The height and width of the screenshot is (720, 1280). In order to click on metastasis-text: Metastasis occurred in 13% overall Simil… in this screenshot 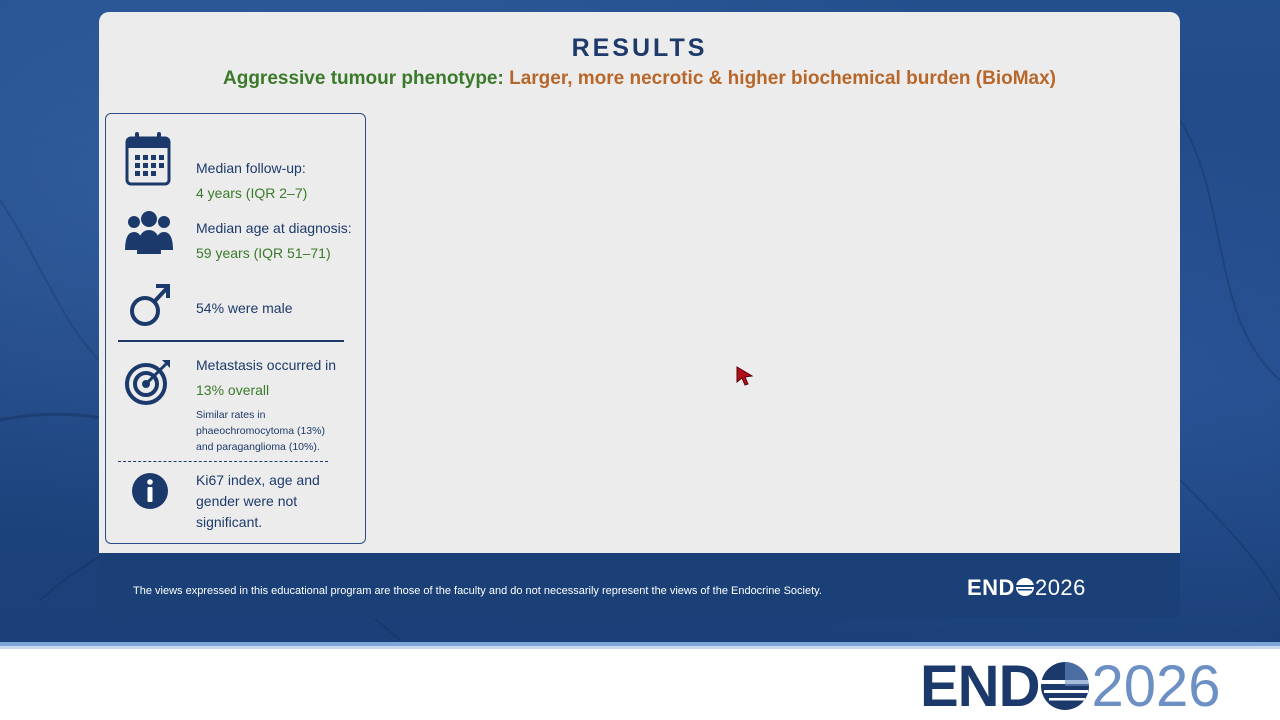, I will do `click(276, 404)`.